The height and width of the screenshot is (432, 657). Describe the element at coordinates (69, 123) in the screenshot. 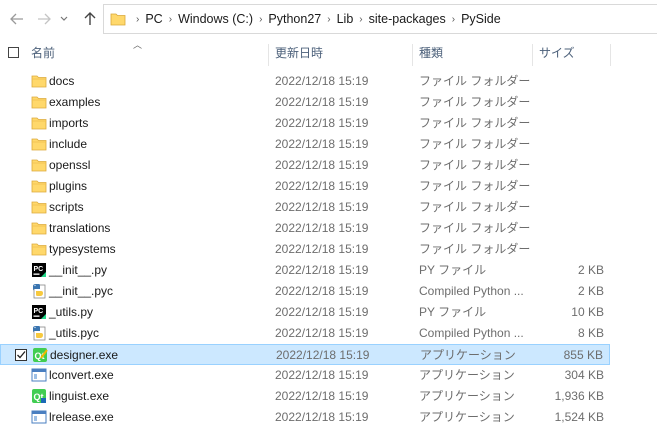

I see `file-name: imports` at that location.